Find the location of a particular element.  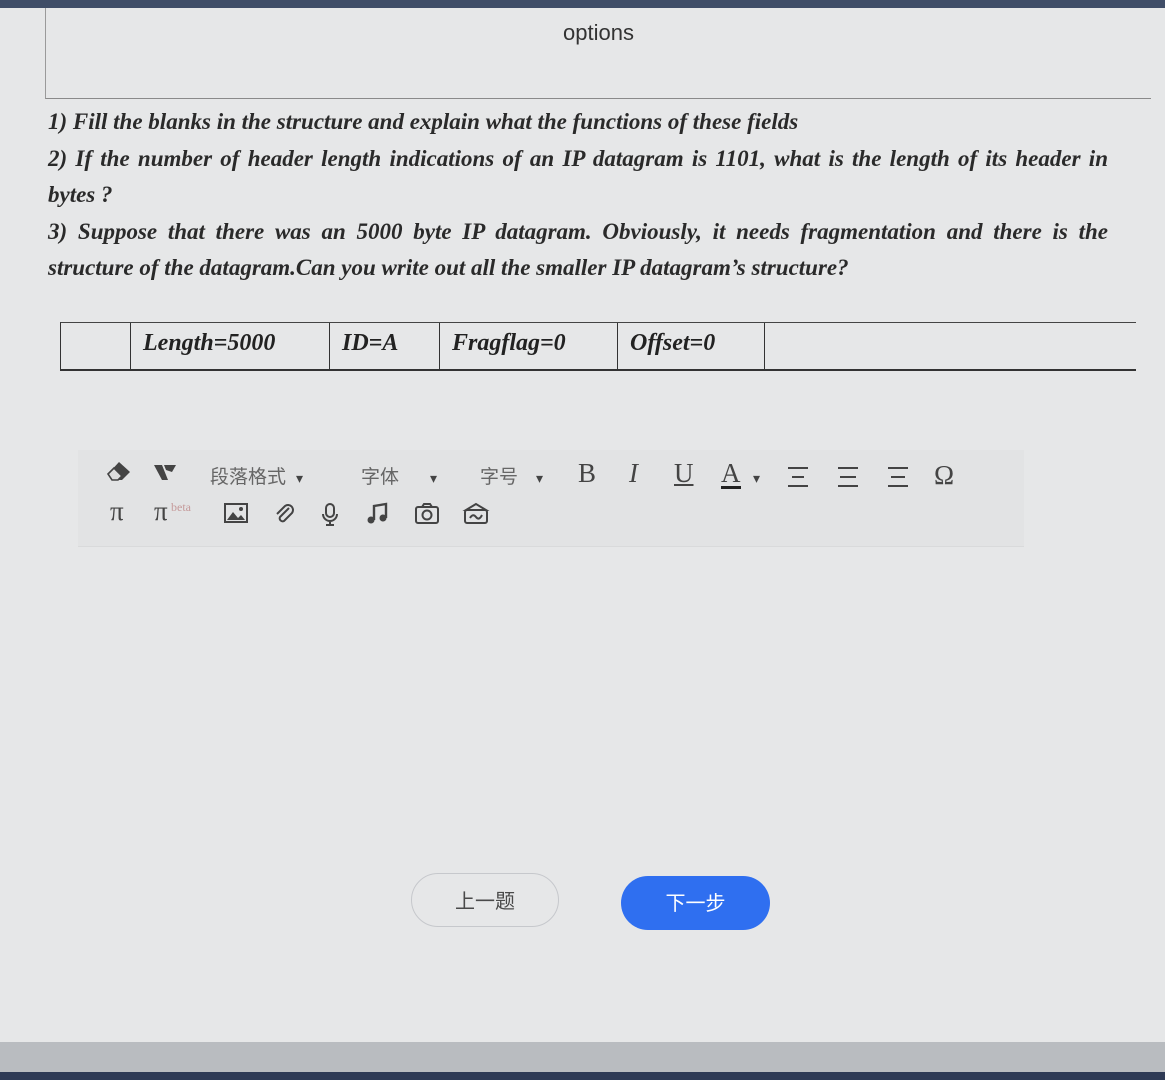

beta-badge: beta is located at coordinates (181, 507).